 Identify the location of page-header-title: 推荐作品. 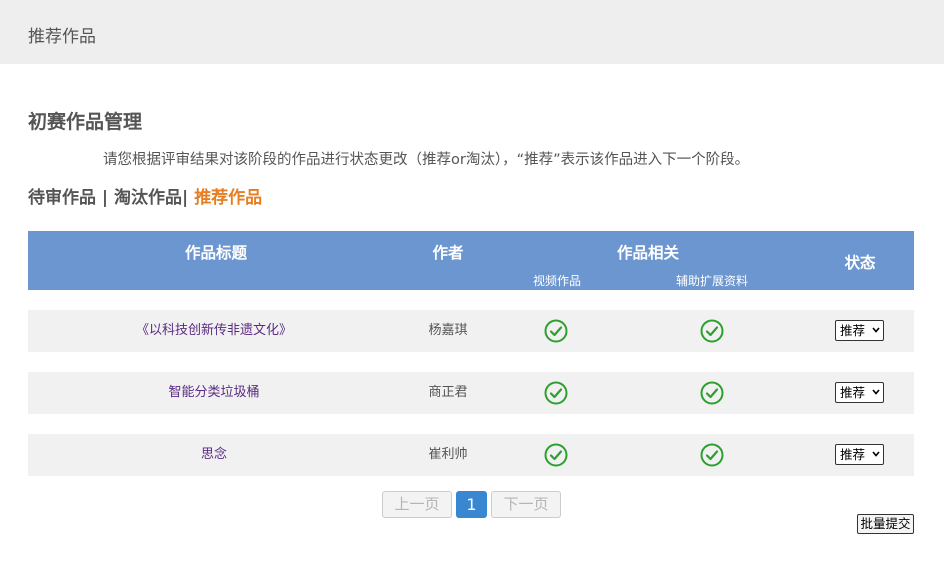
(62, 37).